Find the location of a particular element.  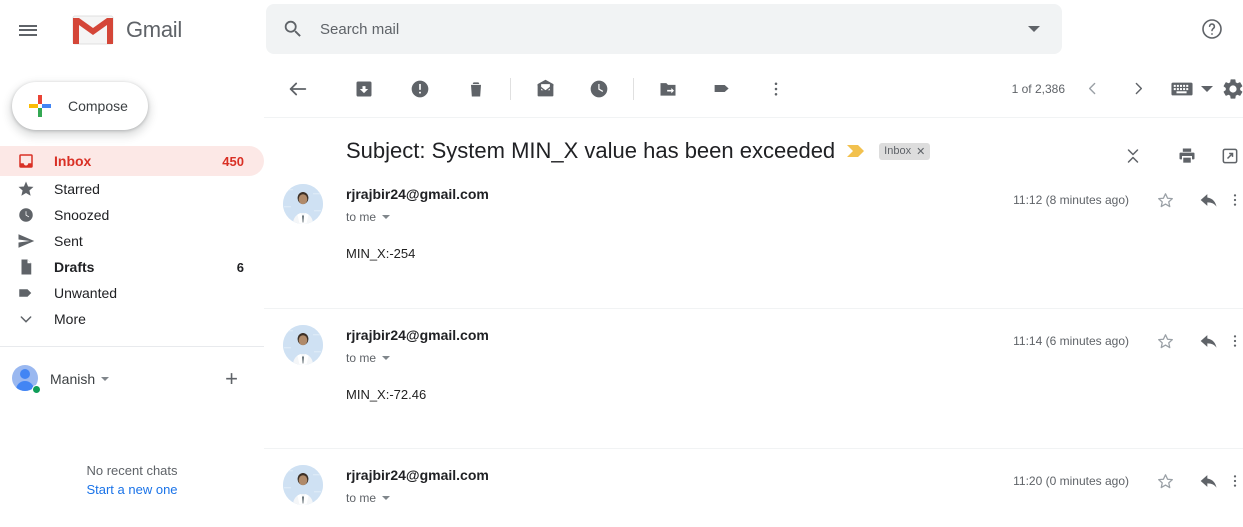

message-meta: 11:14 (6 minutes ago) is located at coordinates (1128, 341).